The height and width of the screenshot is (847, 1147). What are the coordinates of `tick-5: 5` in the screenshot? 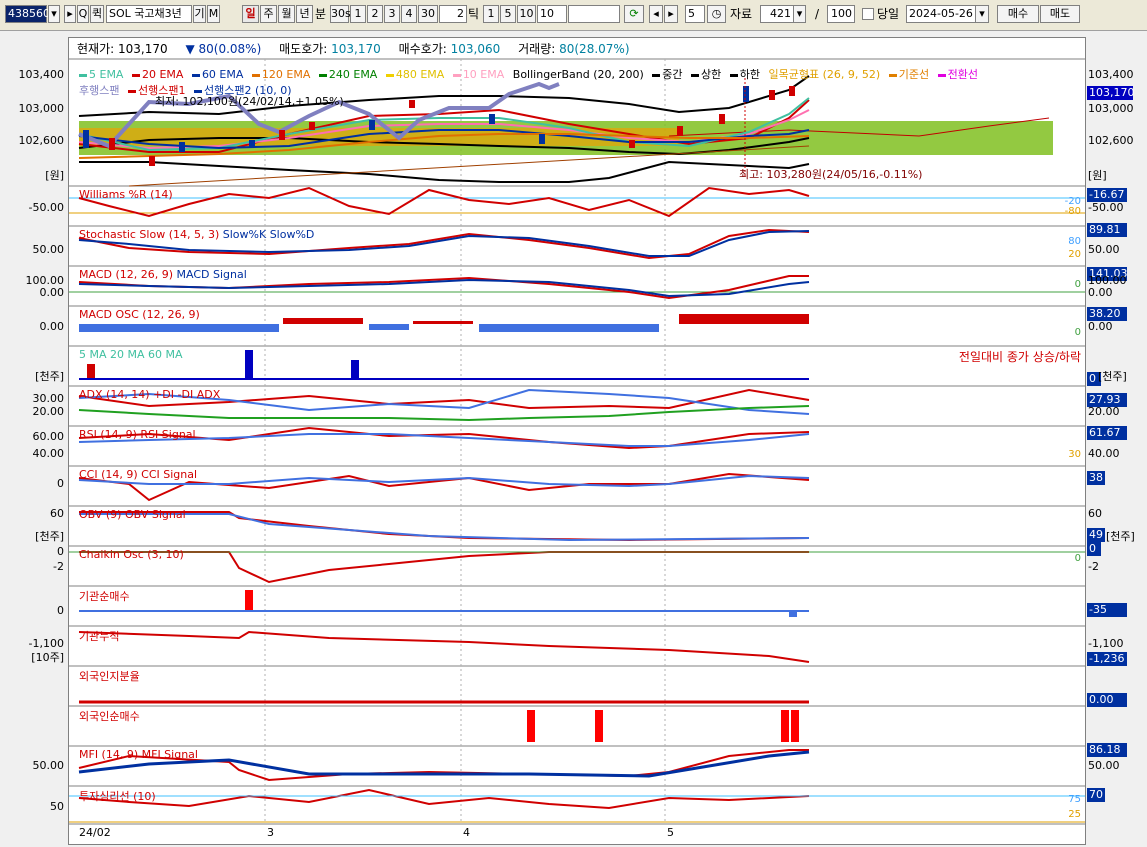 It's located at (508, 14).